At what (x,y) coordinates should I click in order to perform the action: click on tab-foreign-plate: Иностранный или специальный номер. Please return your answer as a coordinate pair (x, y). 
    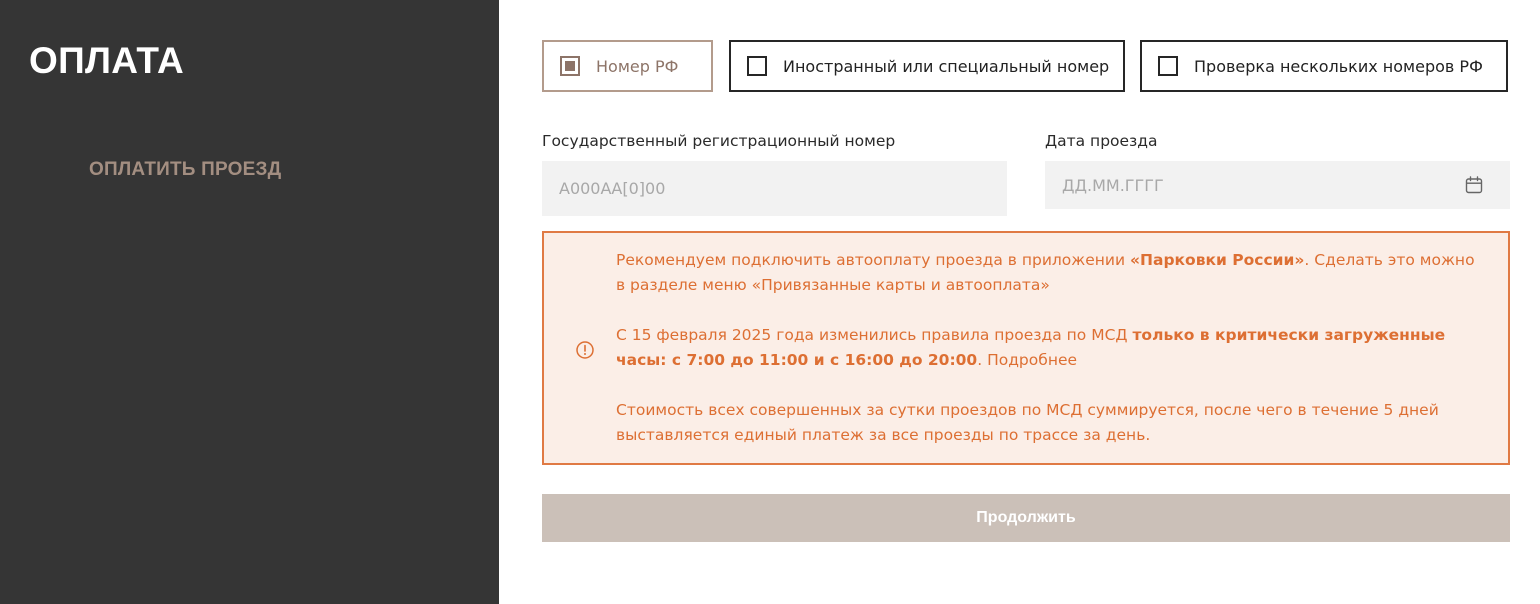
    Looking at the image, I should click on (927, 66).